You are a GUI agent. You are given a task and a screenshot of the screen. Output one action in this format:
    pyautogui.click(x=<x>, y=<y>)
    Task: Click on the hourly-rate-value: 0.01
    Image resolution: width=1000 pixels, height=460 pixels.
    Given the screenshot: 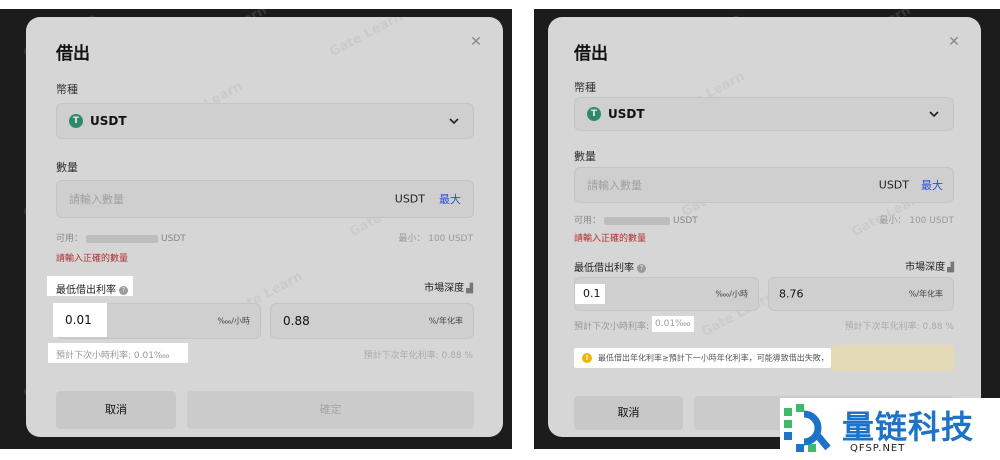 What is the action you would take?
    pyautogui.click(x=78, y=320)
    